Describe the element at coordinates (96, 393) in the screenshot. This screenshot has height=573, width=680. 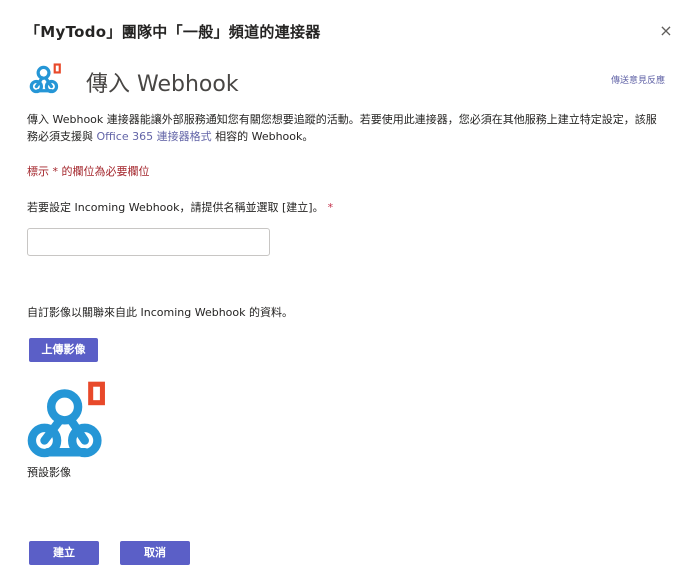
I see `office-preview-icon` at that location.